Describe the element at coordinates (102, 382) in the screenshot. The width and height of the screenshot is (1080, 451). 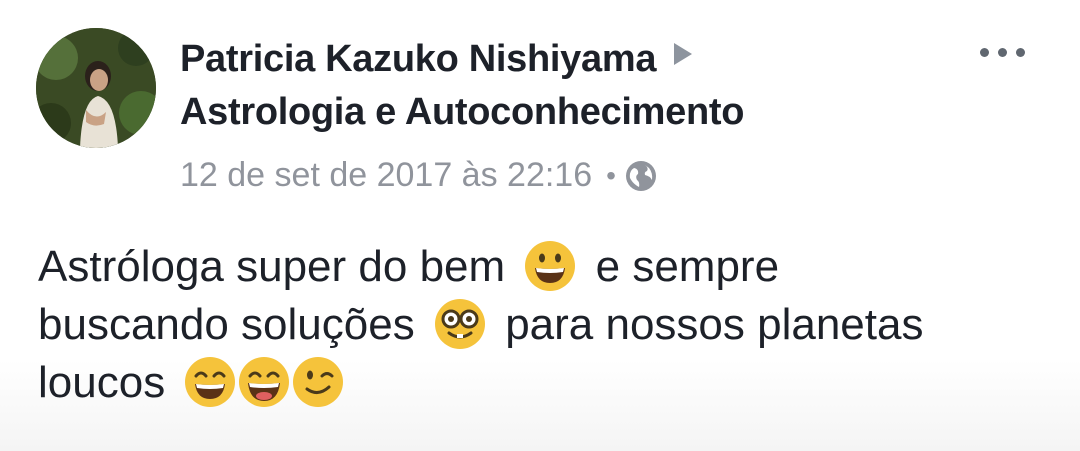
I see `post-text-segment: loucos` at that location.